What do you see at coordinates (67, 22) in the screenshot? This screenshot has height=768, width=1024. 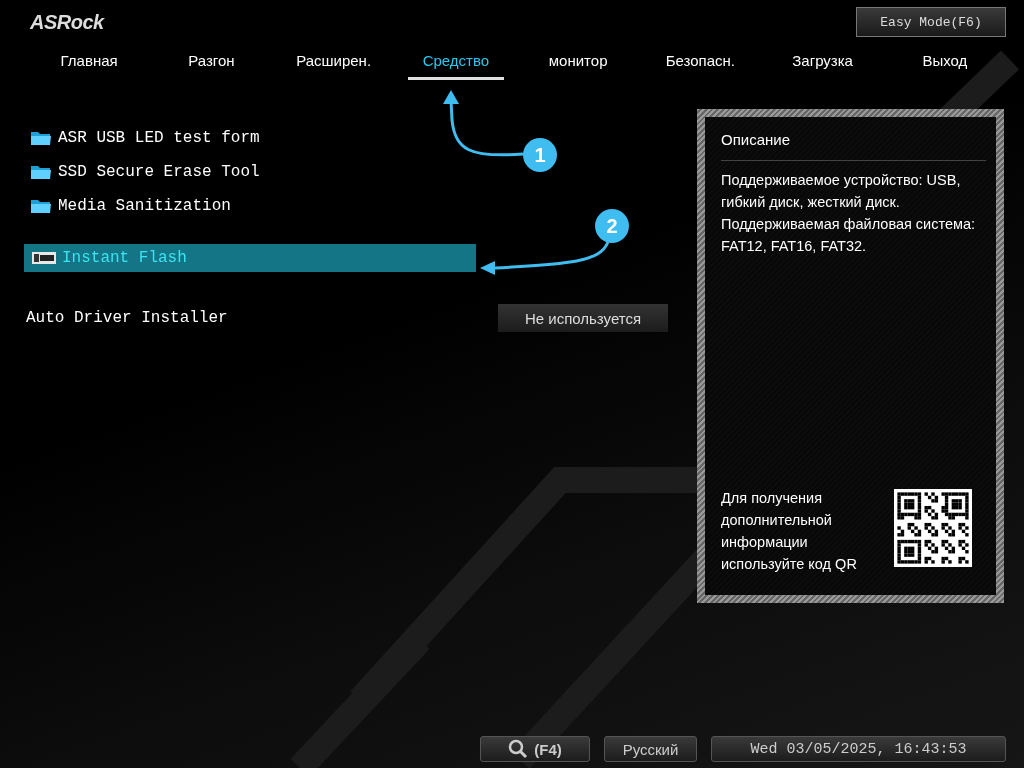 I see `brand-logo: ASRock` at bounding box center [67, 22].